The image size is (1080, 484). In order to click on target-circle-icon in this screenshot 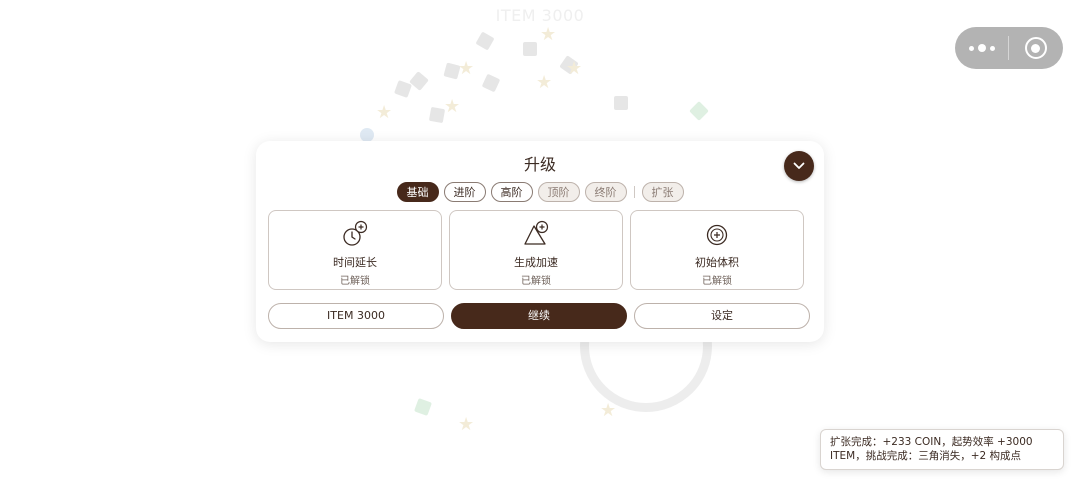, I will do `click(1035, 48)`.